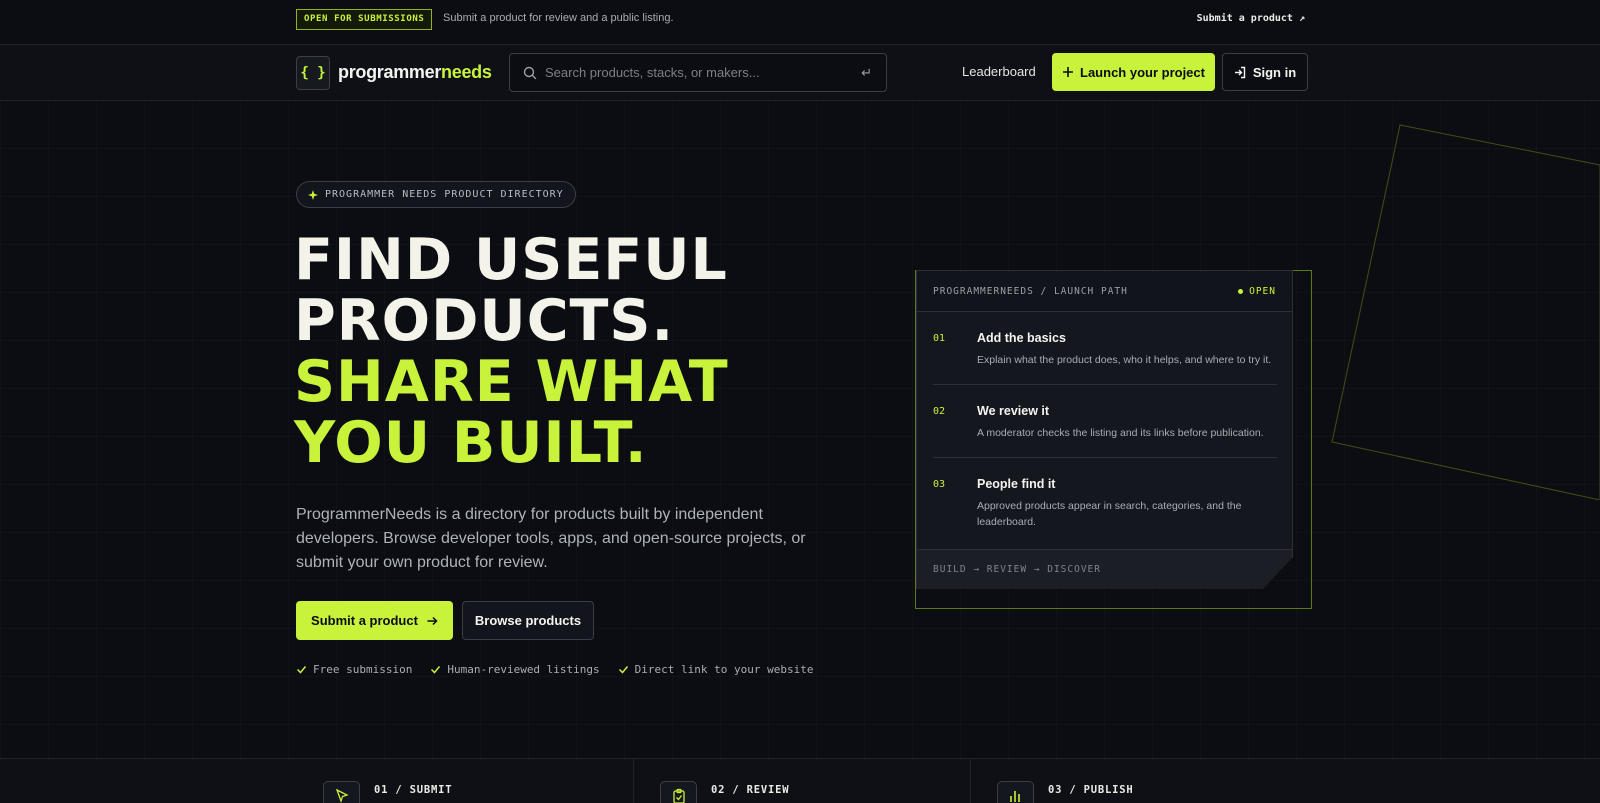 This screenshot has height=803, width=1600. What do you see at coordinates (939, 484) in the screenshot?
I see `step-number: 03` at bounding box center [939, 484].